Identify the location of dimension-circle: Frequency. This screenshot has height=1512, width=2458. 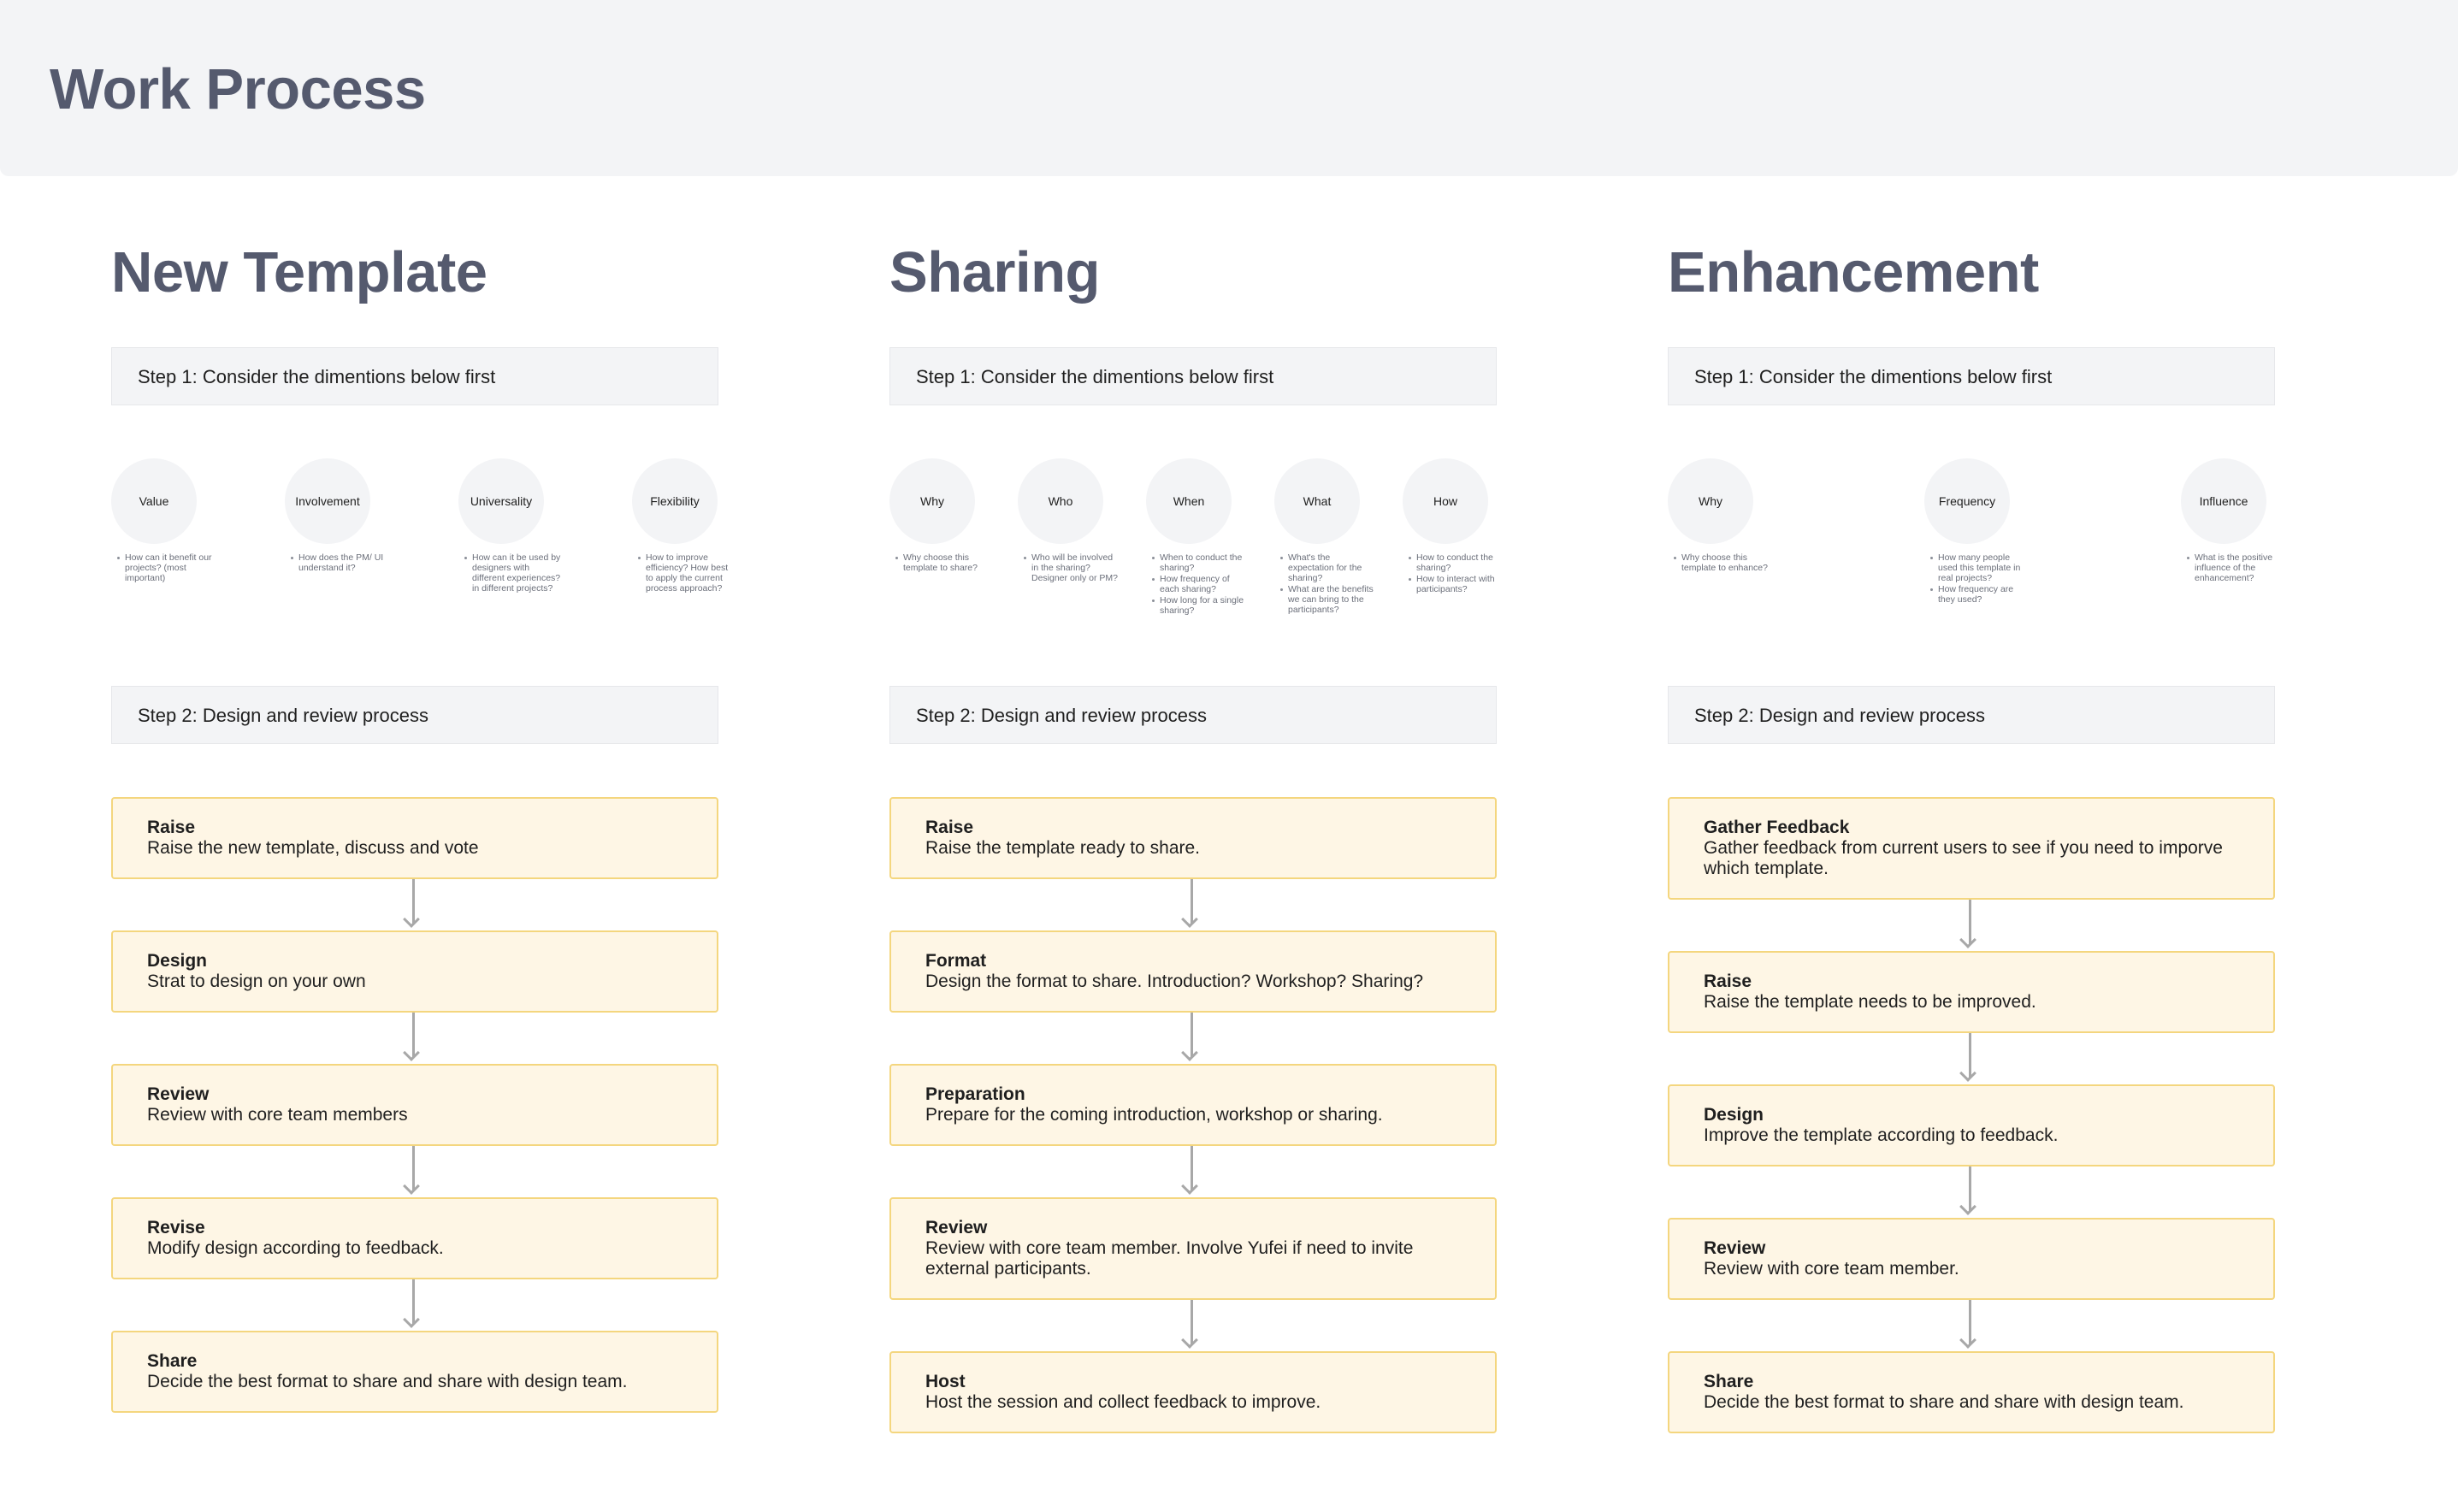
(1967, 501).